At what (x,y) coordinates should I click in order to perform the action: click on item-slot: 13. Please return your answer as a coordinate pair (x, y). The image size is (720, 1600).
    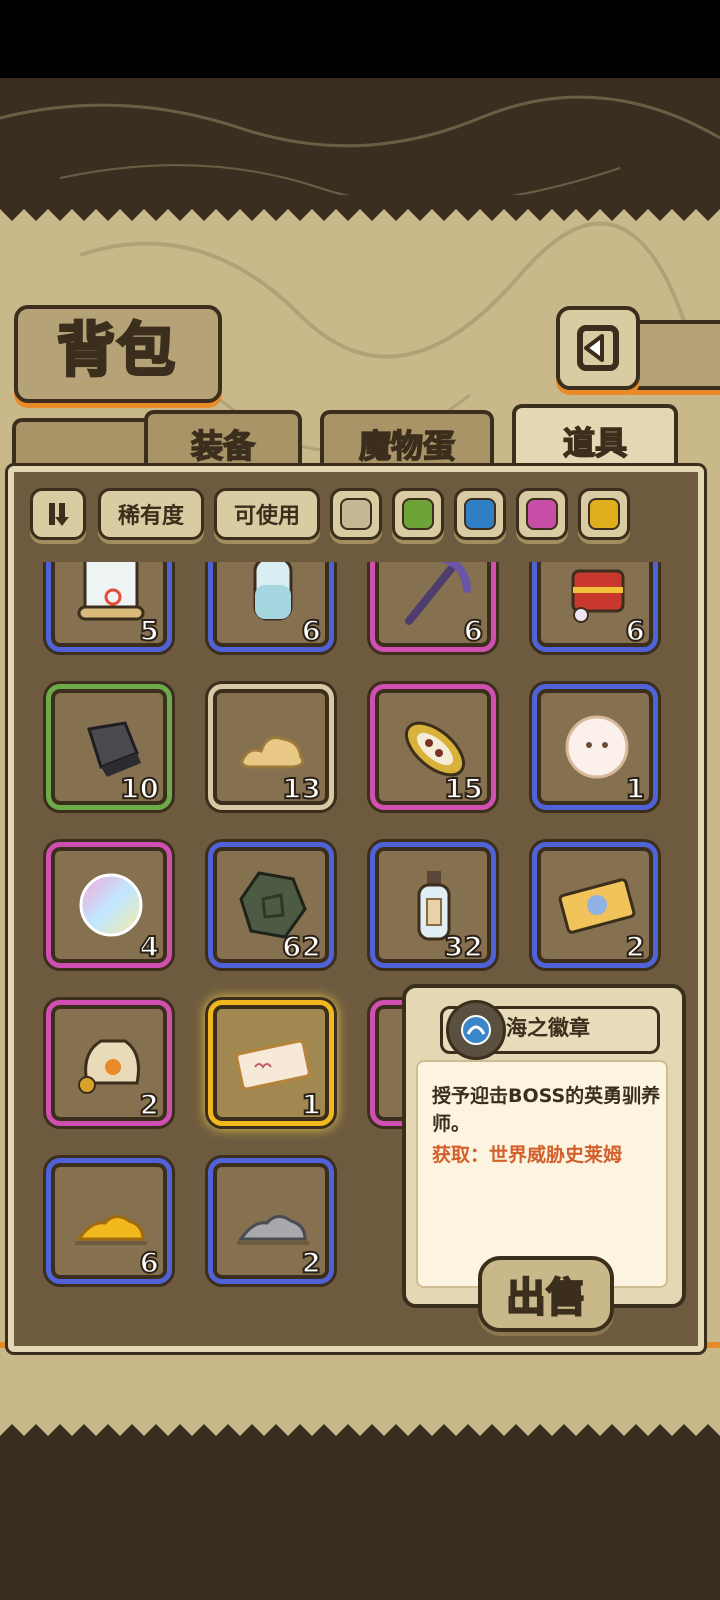
    Looking at the image, I should click on (271, 747).